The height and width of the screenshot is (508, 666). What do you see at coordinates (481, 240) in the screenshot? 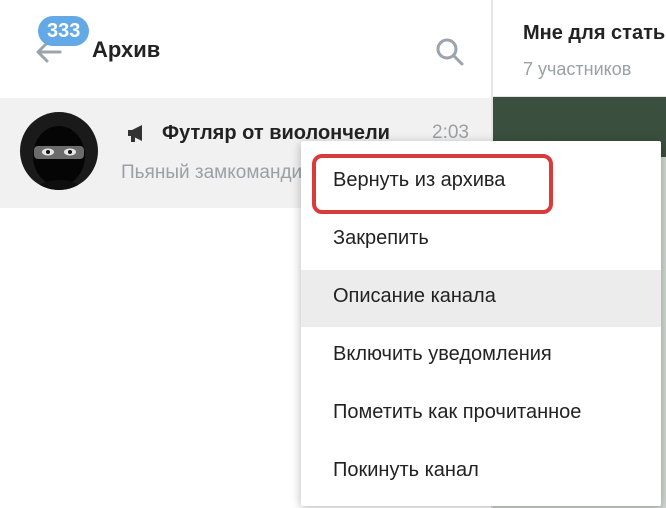
I see `menu-item-pin: Закрепить` at bounding box center [481, 240].